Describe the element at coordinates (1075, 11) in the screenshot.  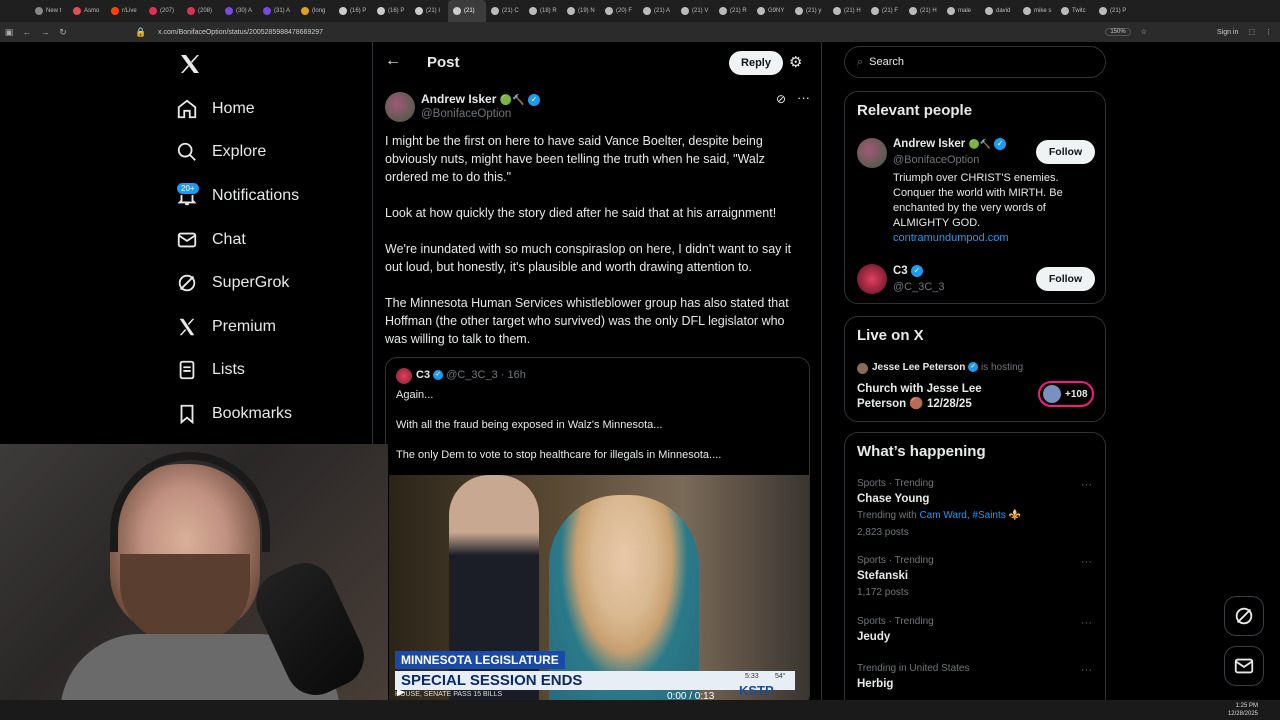
I see `browser-tab: Twitc` at that location.